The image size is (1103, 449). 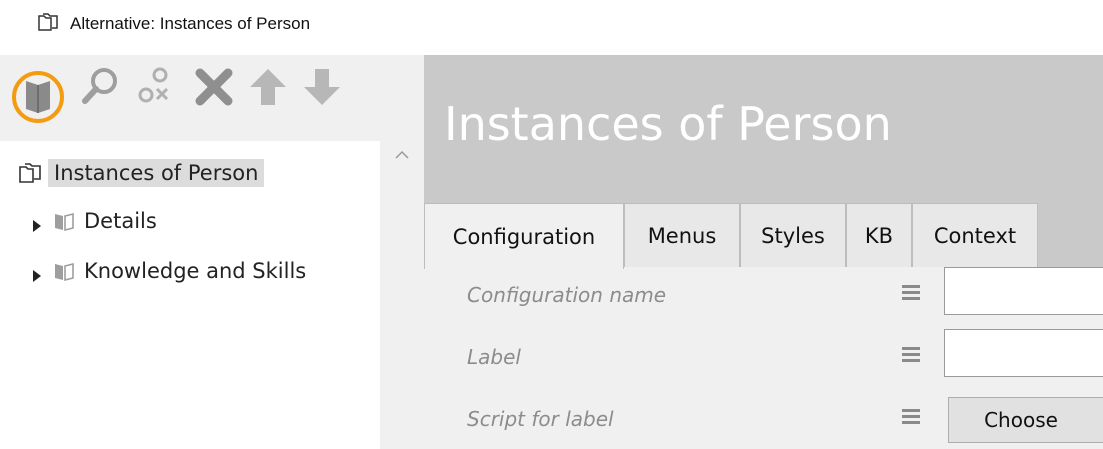 I want to click on tree-item-details: Details, so click(x=93, y=221).